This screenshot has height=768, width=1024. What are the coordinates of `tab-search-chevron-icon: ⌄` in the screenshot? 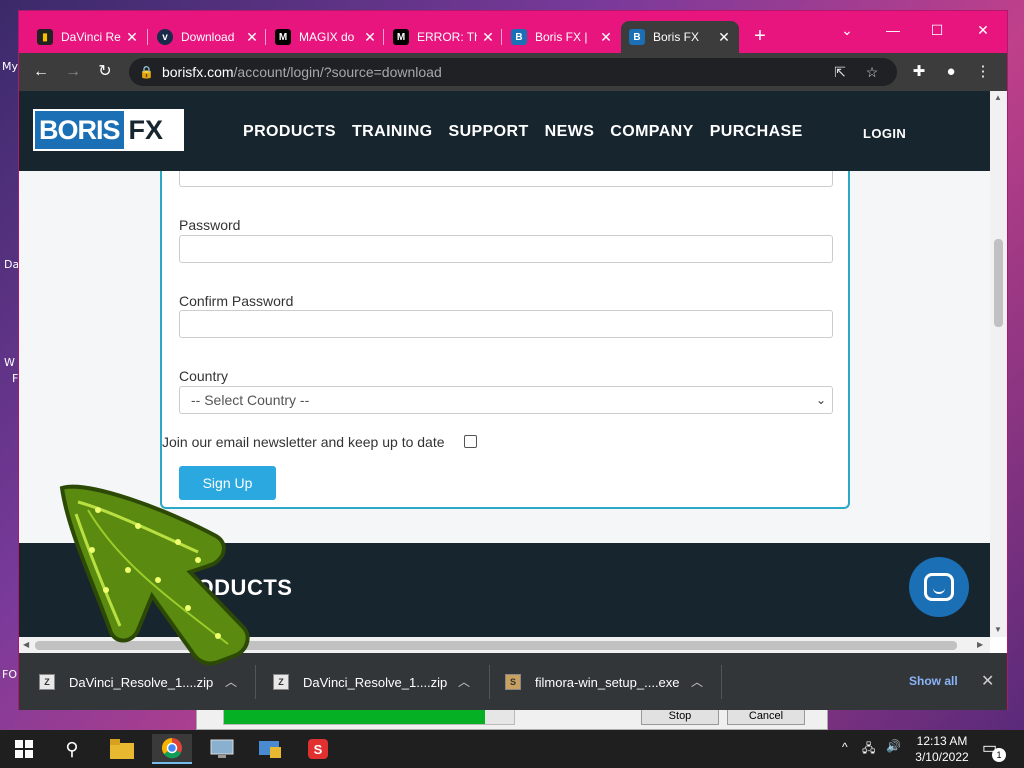 It's located at (847, 30).